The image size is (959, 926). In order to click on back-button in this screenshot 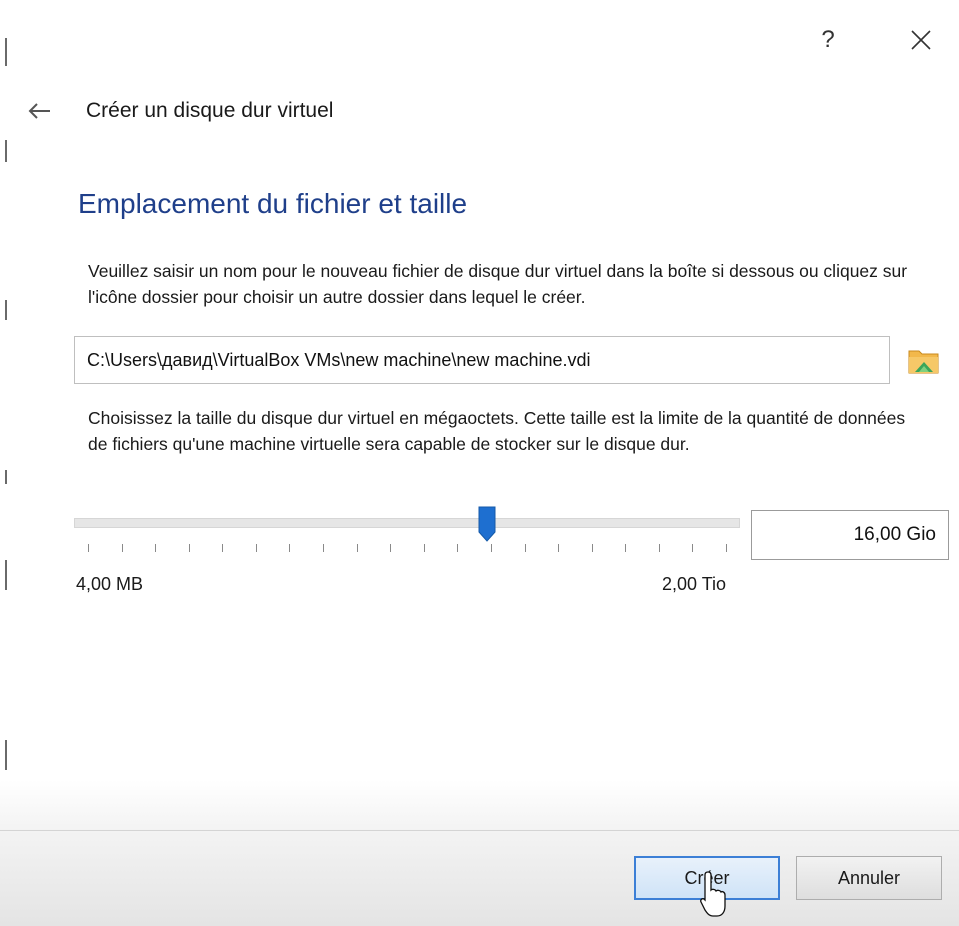, I will do `click(41, 111)`.